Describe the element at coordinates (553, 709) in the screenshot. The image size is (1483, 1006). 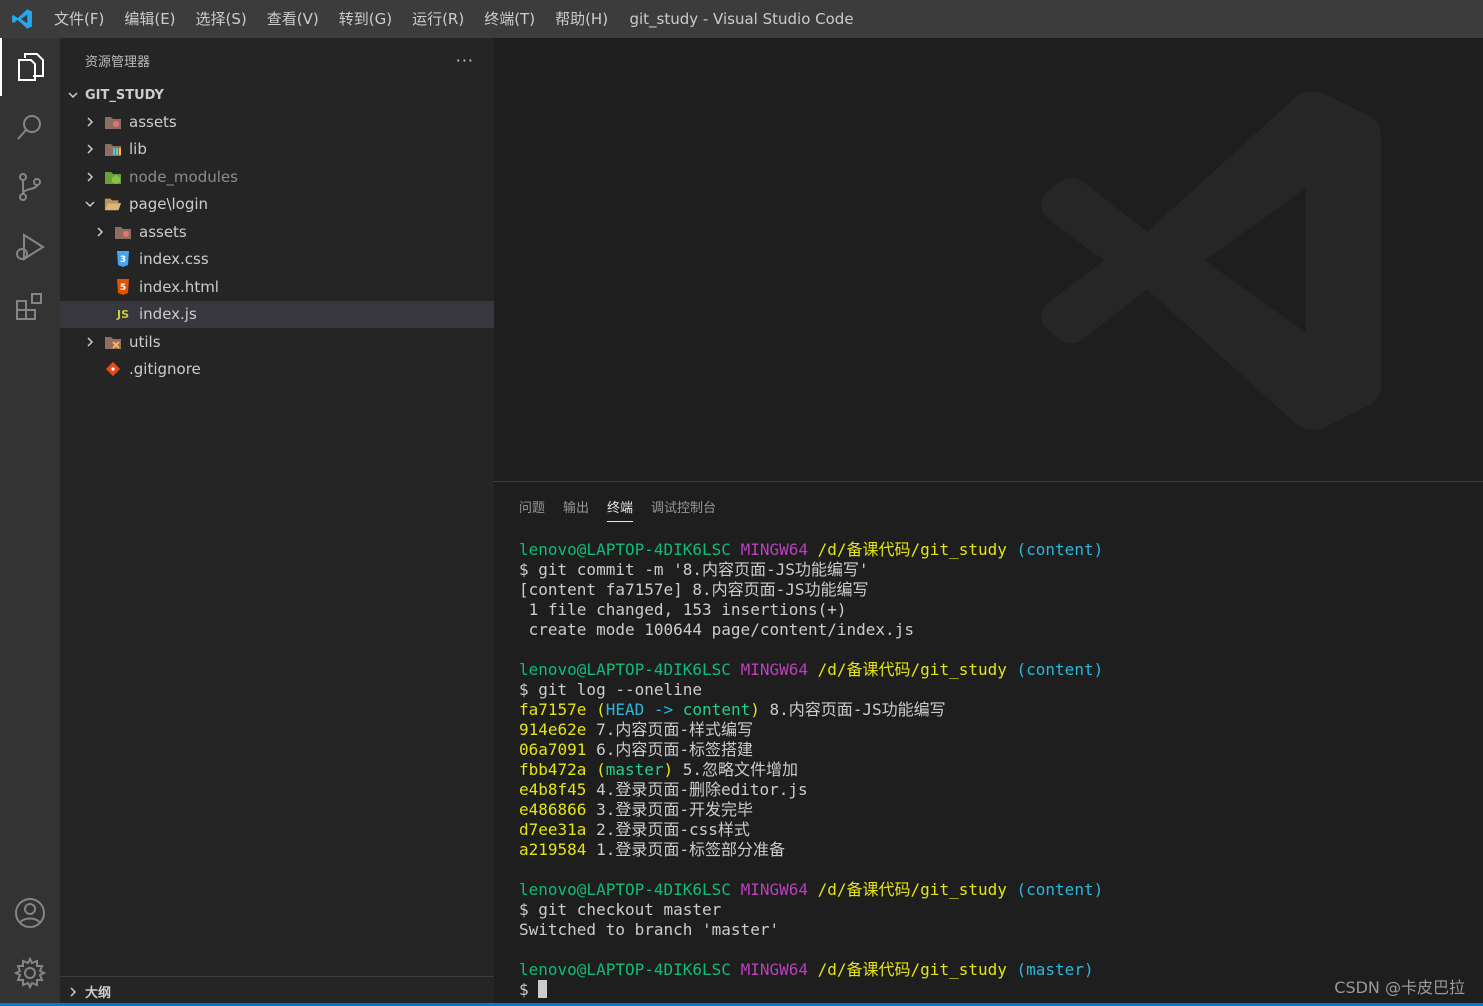
I see `commit-hash: fa7157e` at that location.